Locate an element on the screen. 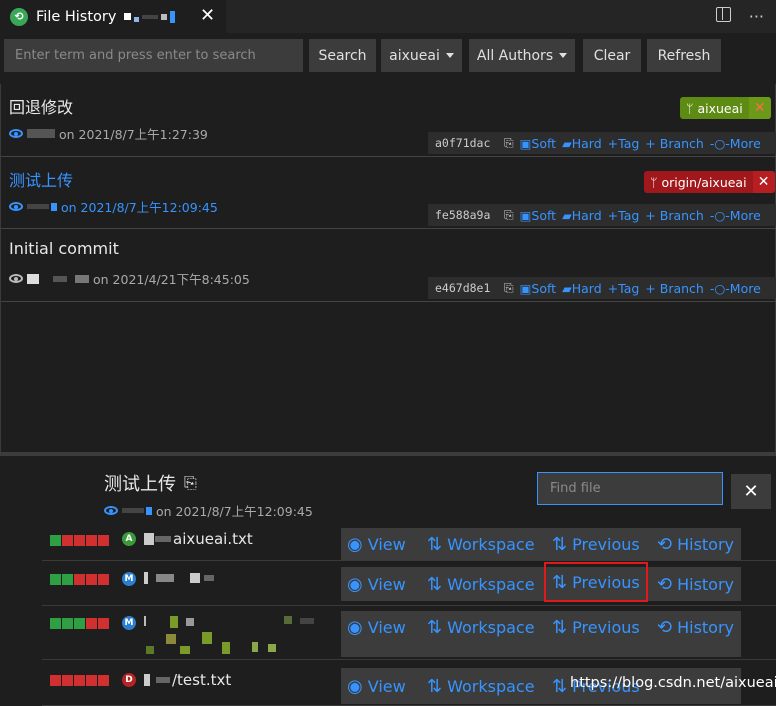  redacted-author is located at coordinates (33, 278).